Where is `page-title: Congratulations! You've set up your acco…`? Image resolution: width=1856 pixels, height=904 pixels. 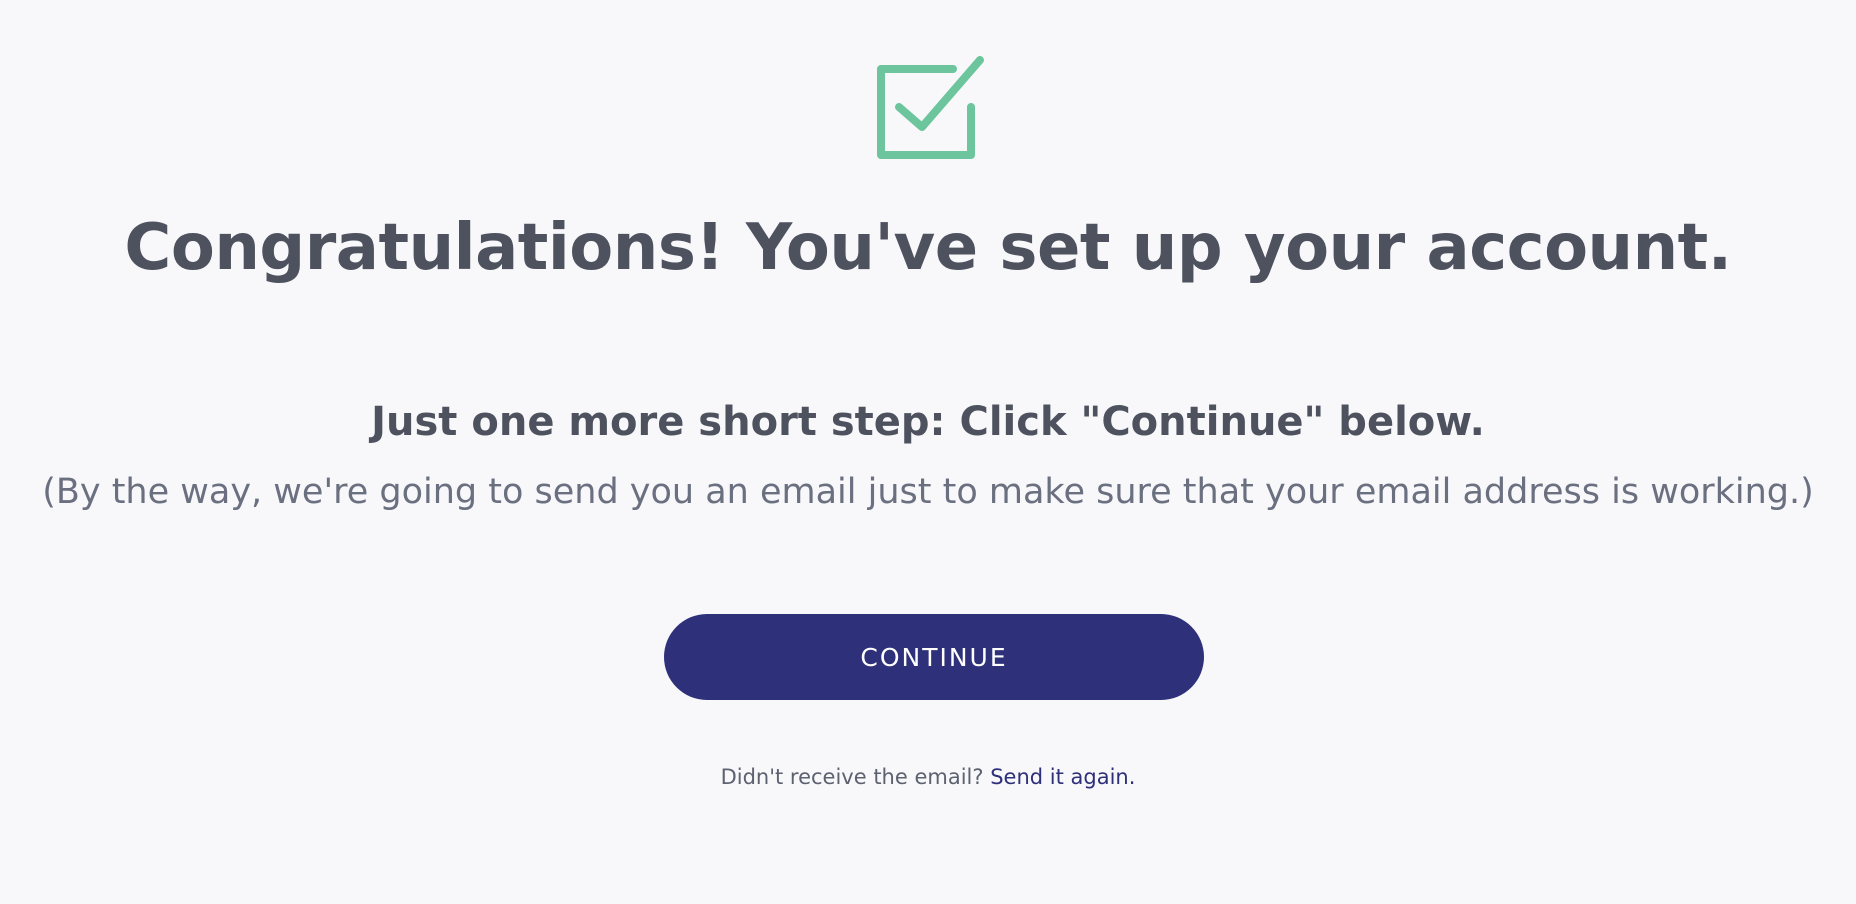
page-title: Congratulations! You've set up your acco… is located at coordinates (928, 248).